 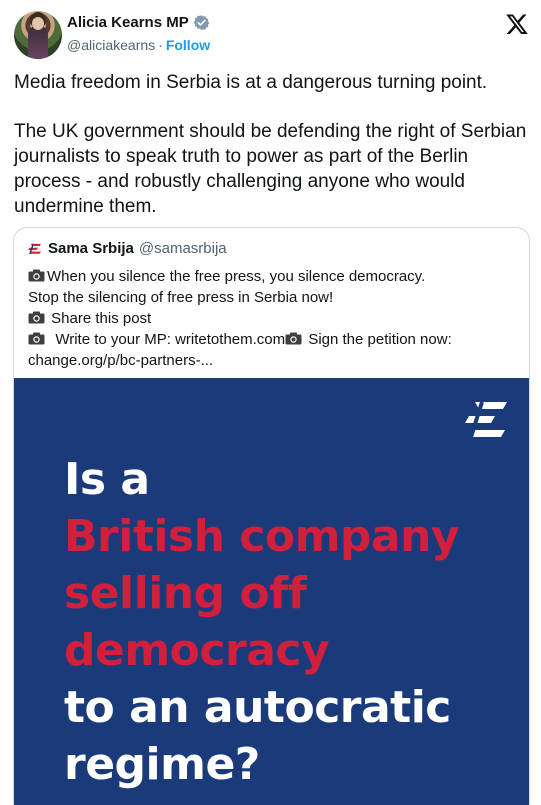 What do you see at coordinates (183, 248) in the screenshot?
I see `quoted-author-handle: @samasrbija` at bounding box center [183, 248].